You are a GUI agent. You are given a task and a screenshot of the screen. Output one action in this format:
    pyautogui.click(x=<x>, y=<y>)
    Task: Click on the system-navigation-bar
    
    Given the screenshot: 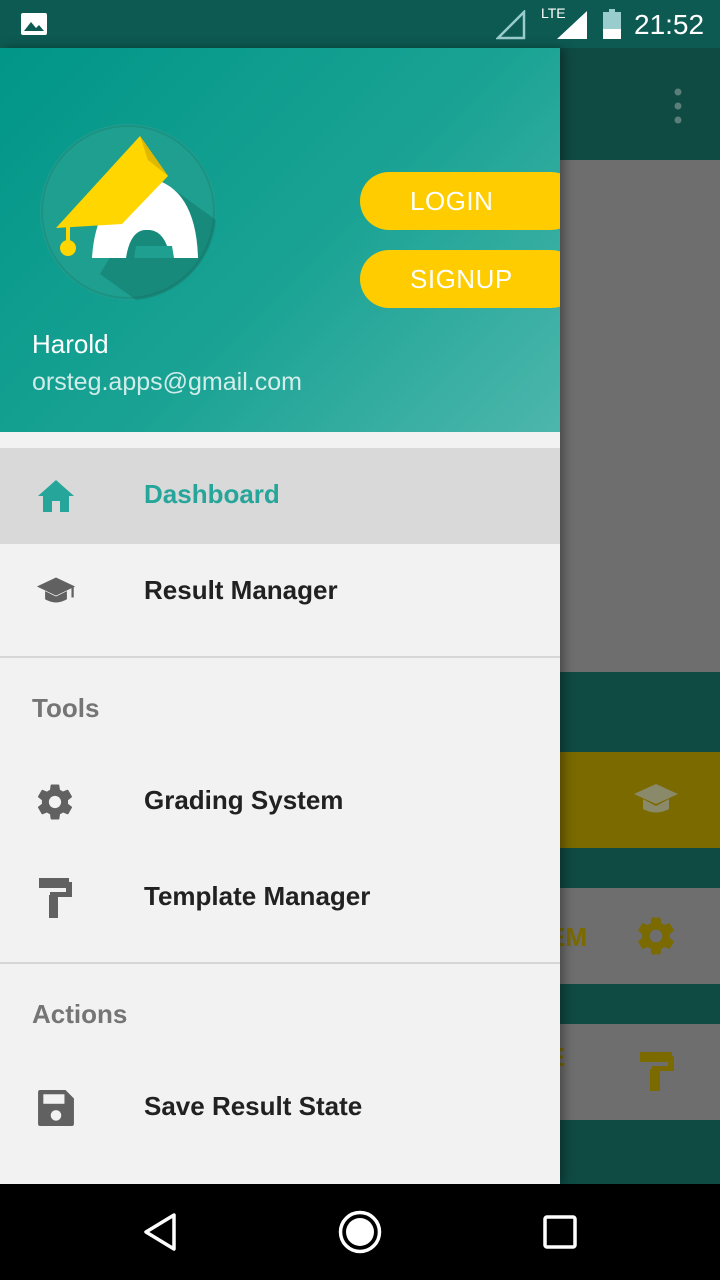 What is the action you would take?
    pyautogui.click(x=360, y=1232)
    